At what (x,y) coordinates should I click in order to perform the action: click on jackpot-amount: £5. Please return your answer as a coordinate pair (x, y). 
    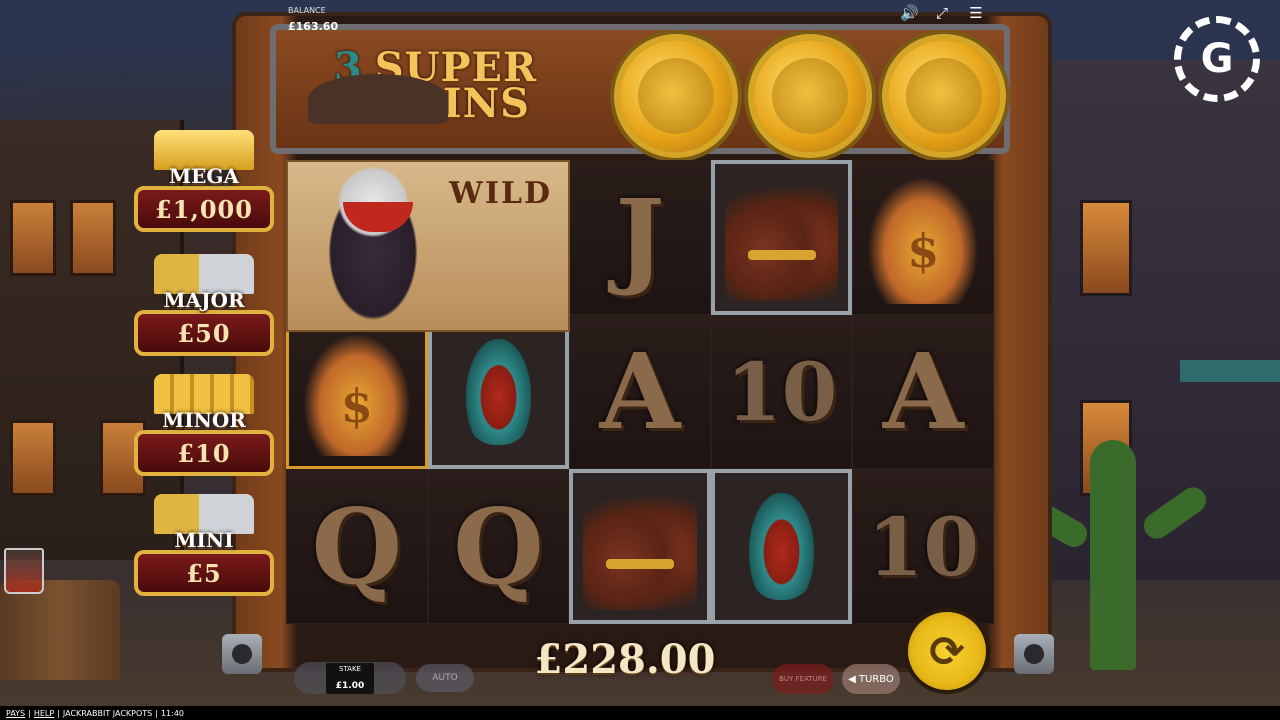
    Looking at the image, I should click on (204, 573).